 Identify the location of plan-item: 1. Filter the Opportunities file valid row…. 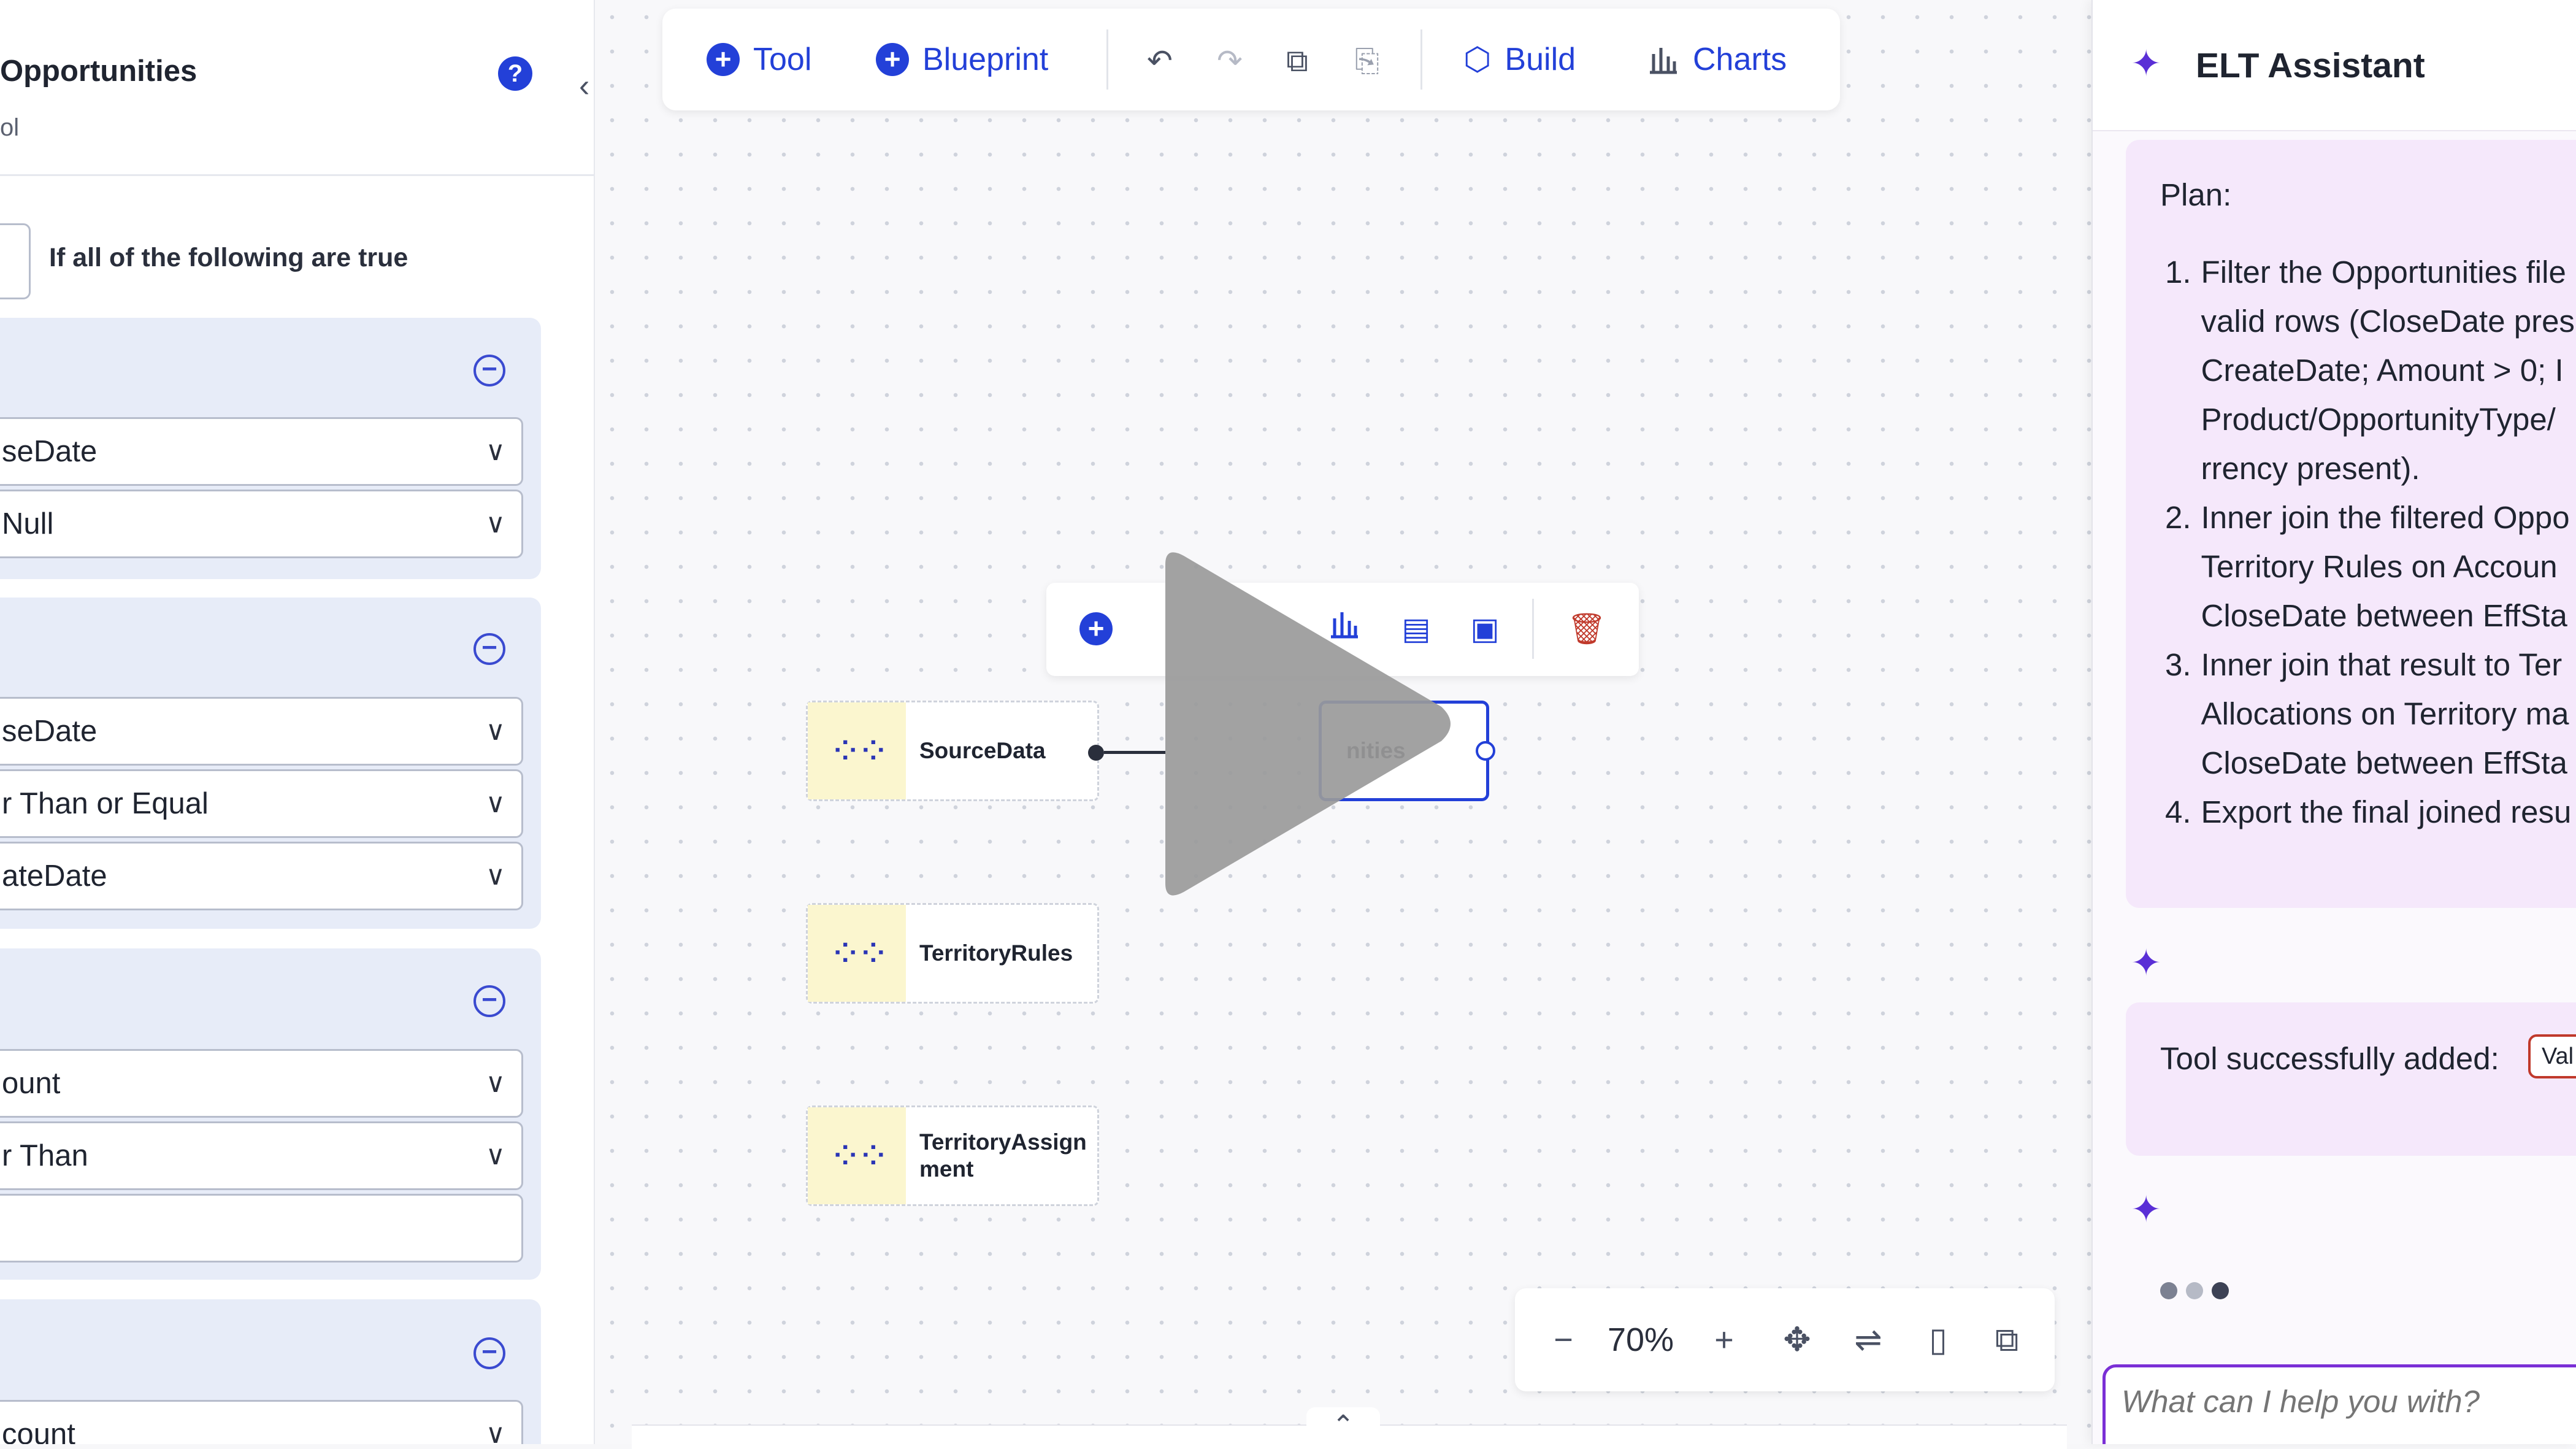
(2370, 370).